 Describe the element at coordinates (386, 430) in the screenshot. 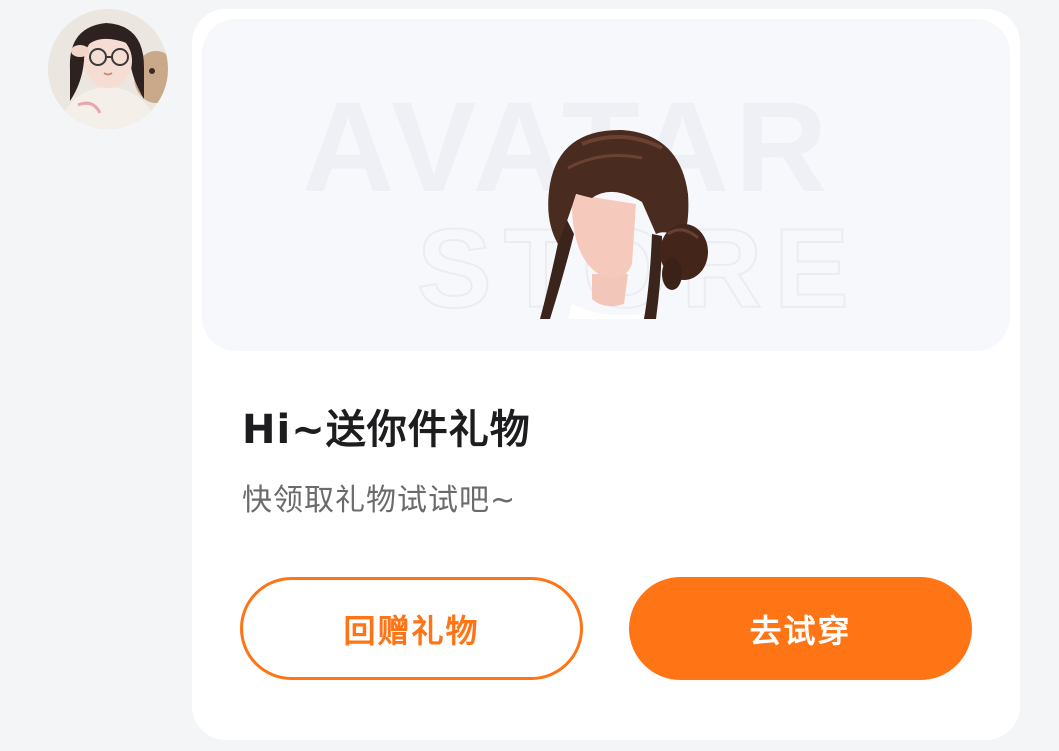

I see `gift-title: Hi~送你件礼物` at that location.